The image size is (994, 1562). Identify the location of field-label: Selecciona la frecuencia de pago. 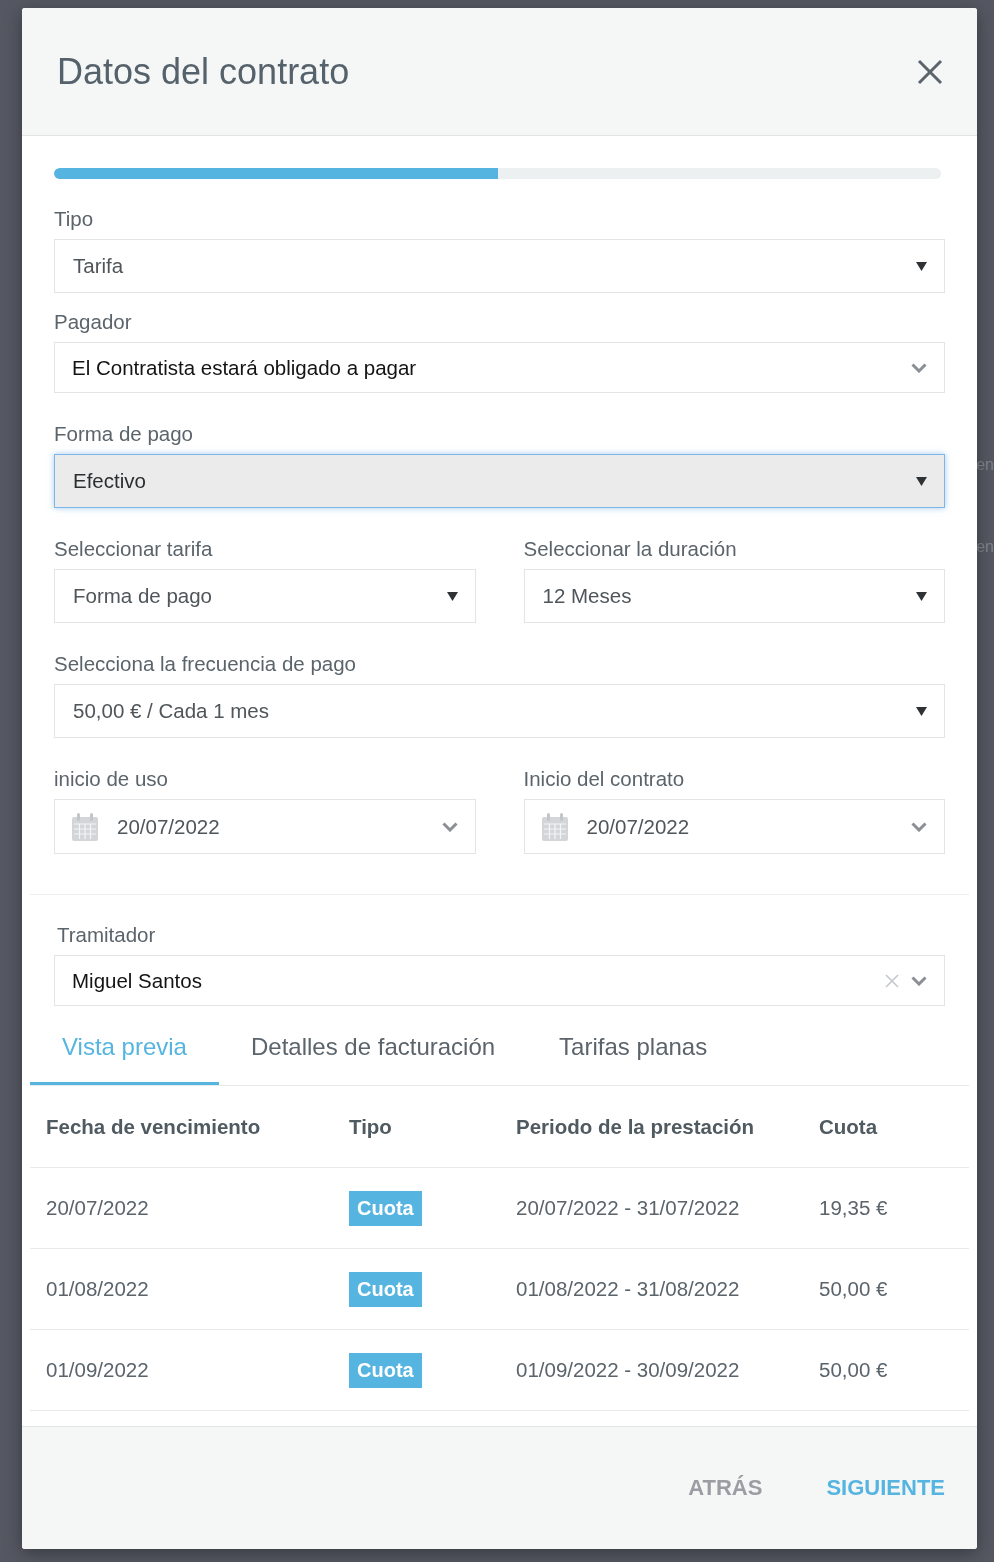
(205, 664).